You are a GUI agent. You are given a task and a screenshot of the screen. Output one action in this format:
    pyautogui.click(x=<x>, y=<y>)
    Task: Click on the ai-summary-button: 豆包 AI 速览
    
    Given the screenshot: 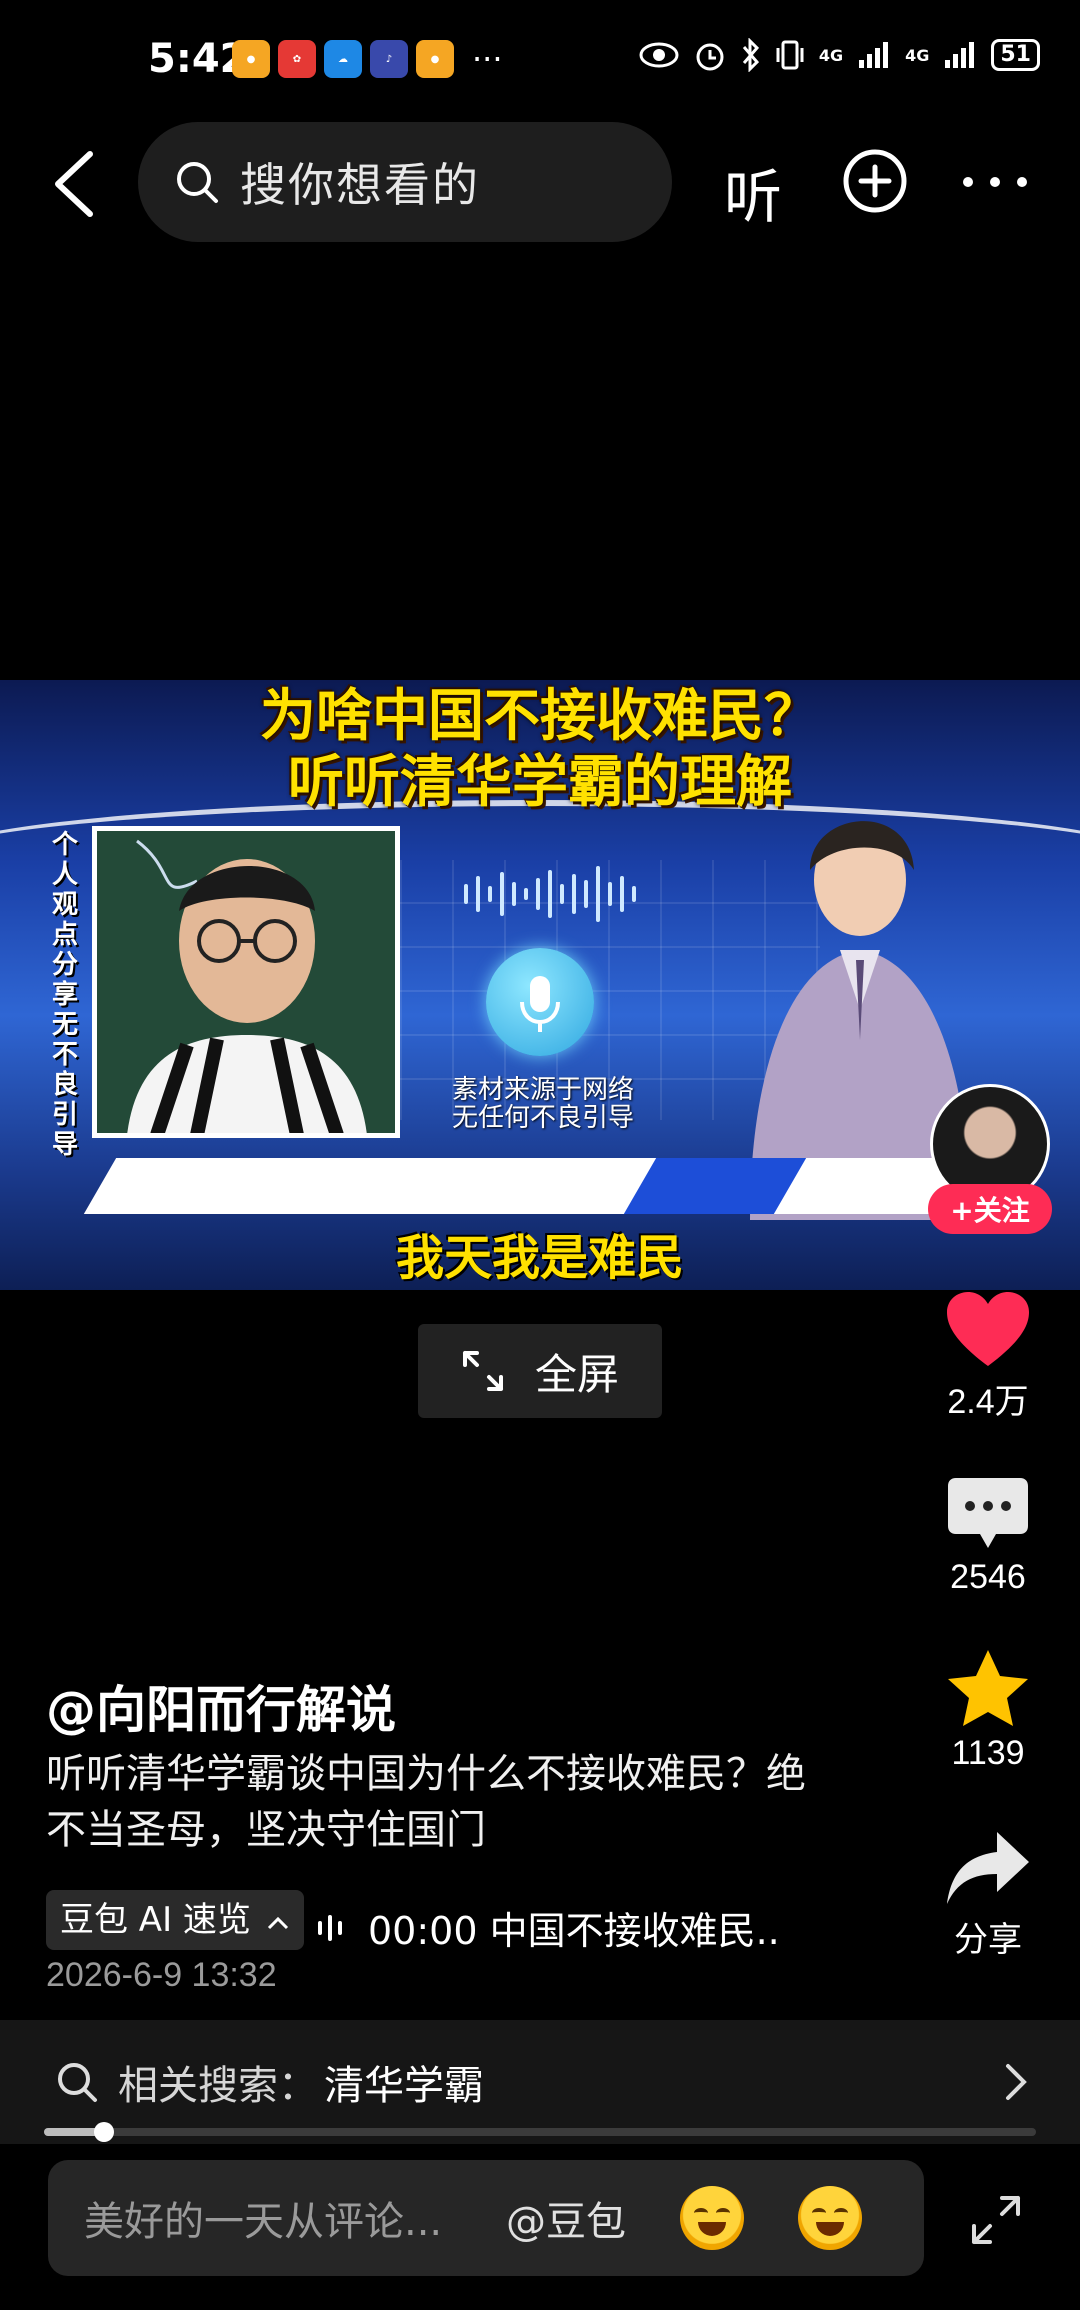 What is the action you would take?
    pyautogui.click(x=175, y=1920)
    